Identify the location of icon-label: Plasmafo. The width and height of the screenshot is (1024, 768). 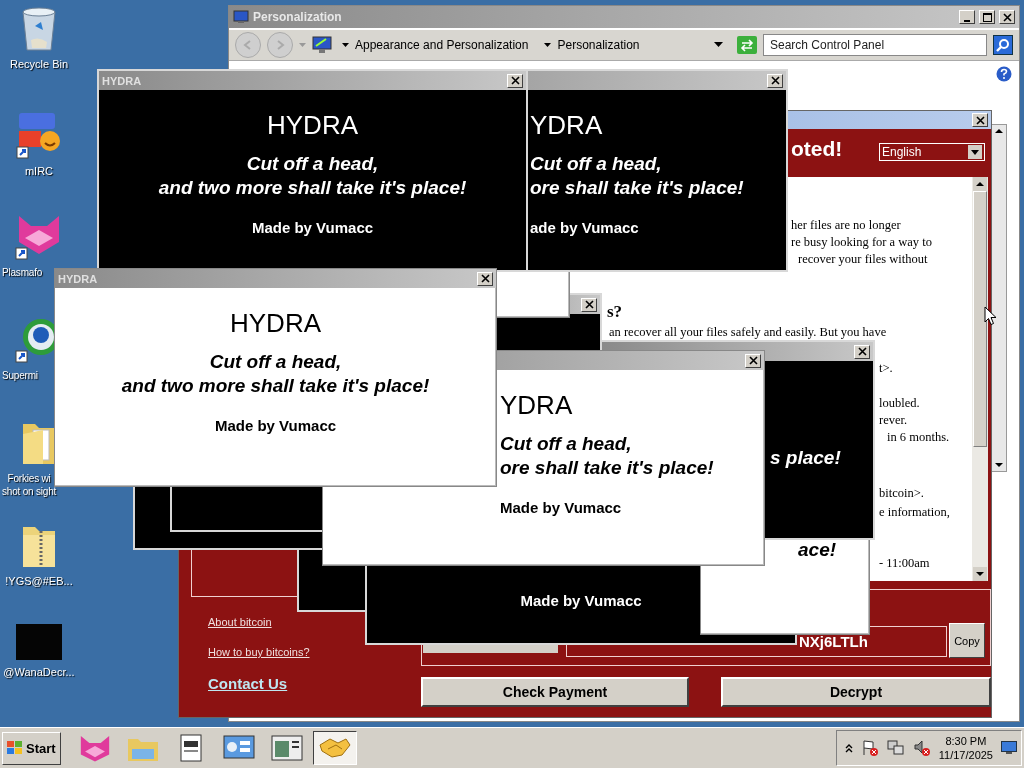
(22, 272).